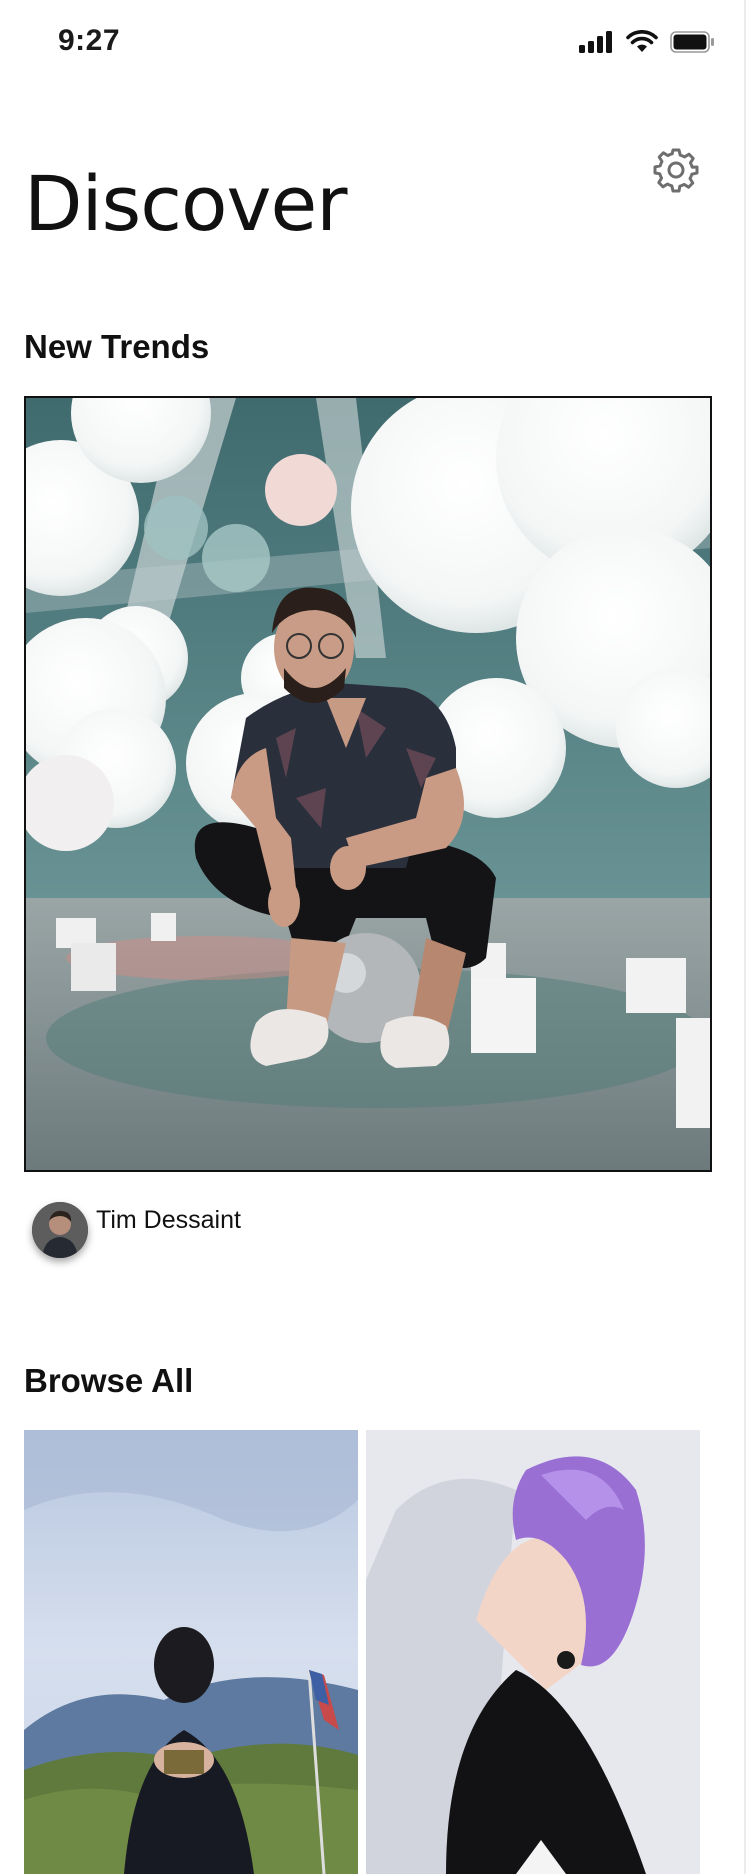 This screenshot has width=746, height=1874. I want to click on cellular-signal-icon, so click(596, 44).